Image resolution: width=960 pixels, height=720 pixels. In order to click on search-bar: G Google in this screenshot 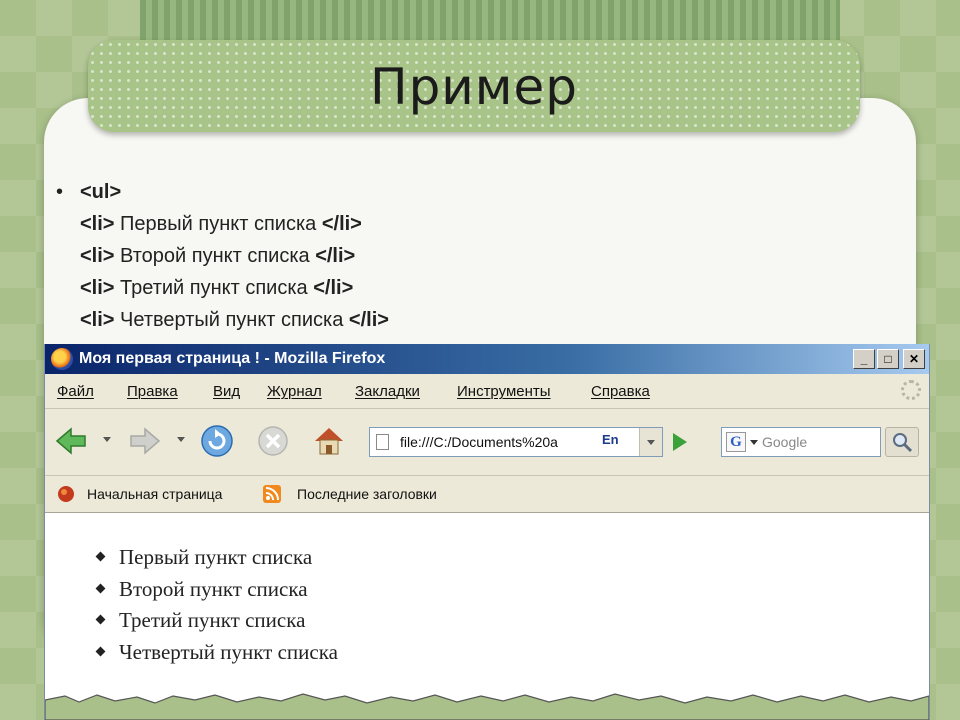, I will do `click(801, 442)`.